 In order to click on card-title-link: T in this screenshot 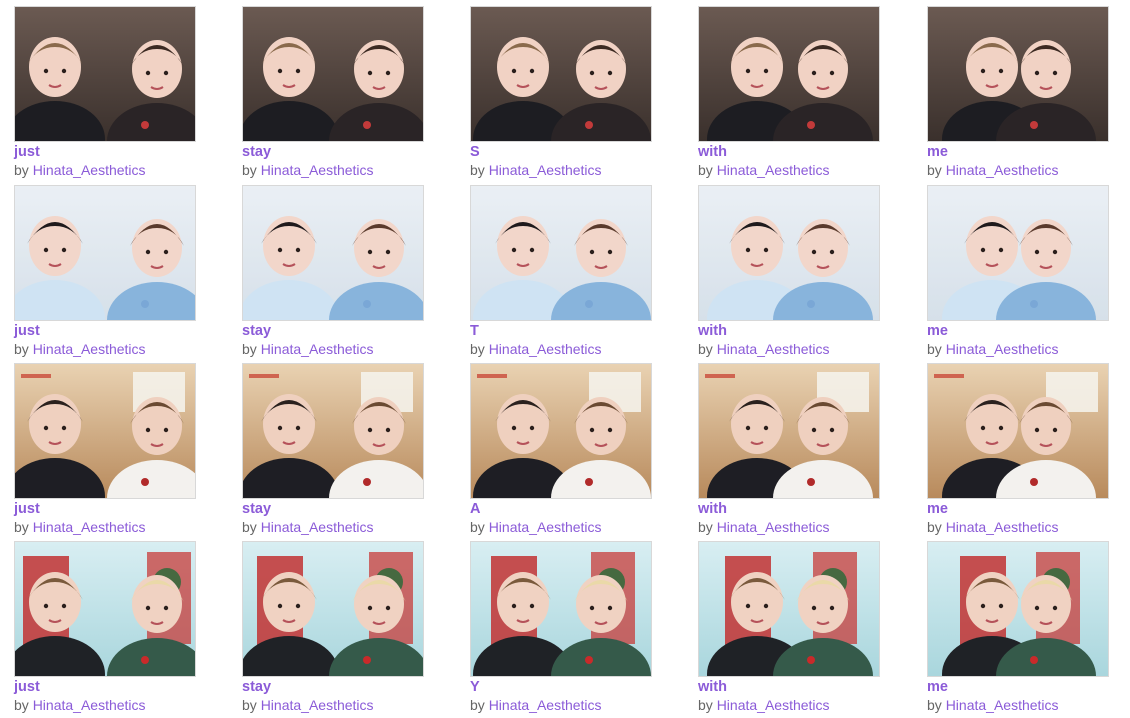, I will do `click(561, 331)`.